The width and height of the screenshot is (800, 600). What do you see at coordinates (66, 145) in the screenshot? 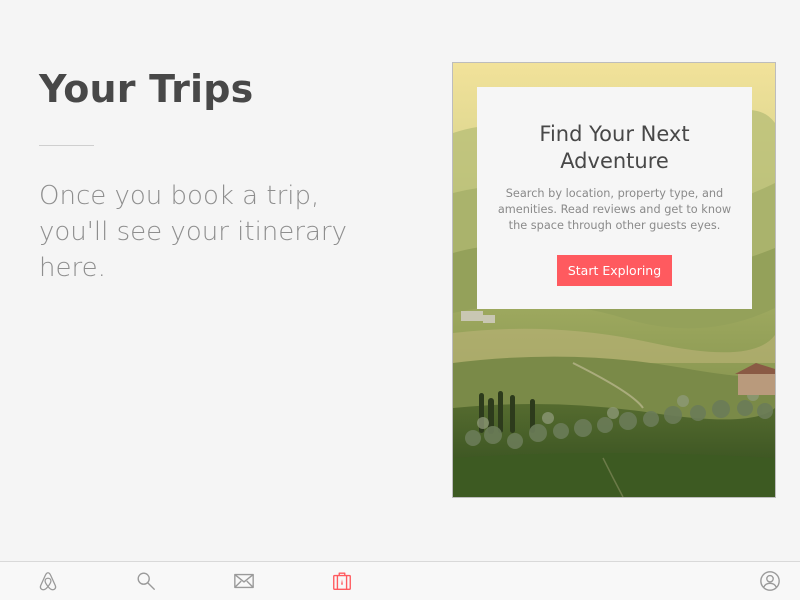
I see `title-divider` at bounding box center [66, 145].